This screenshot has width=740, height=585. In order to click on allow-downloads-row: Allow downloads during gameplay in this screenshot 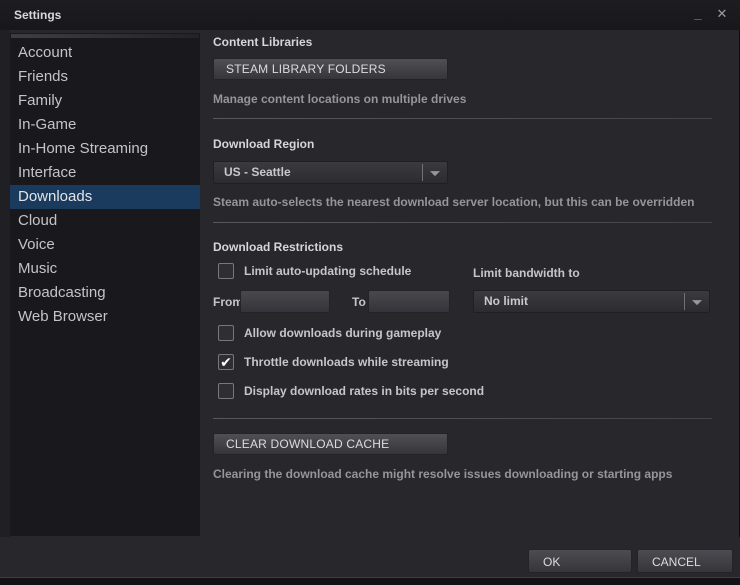, I will do `click(329, 333)`.